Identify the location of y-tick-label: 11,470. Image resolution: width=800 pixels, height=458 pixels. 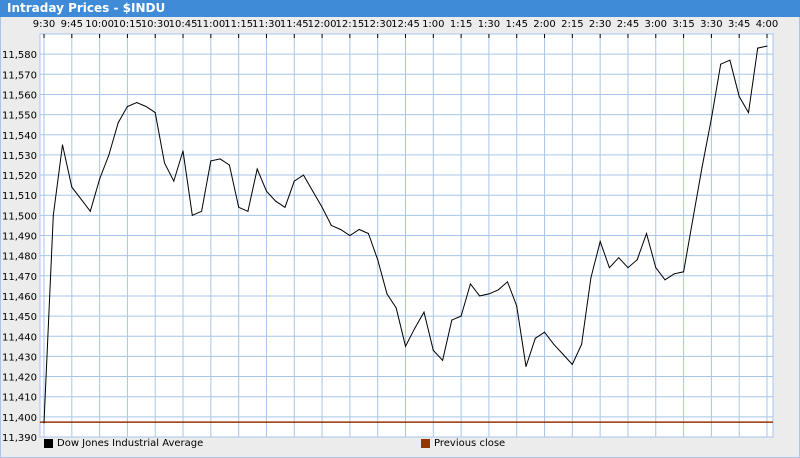
(19, 277).